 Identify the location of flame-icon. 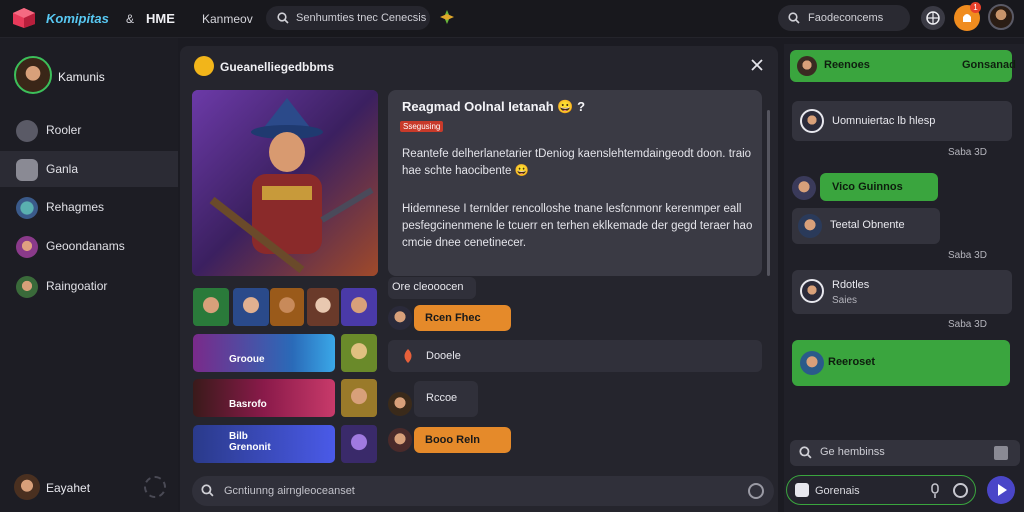
(408, 356).